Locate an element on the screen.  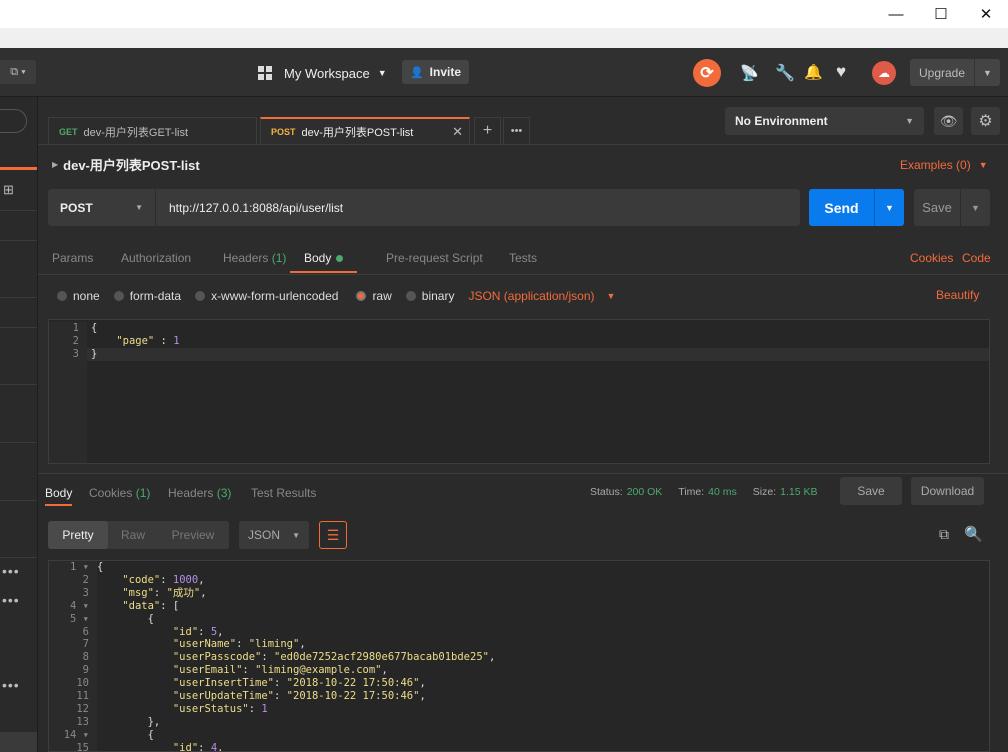
code-line: "userInsertTime": "2018-10-22 17:50:46", is located at coordinates (296, 683).